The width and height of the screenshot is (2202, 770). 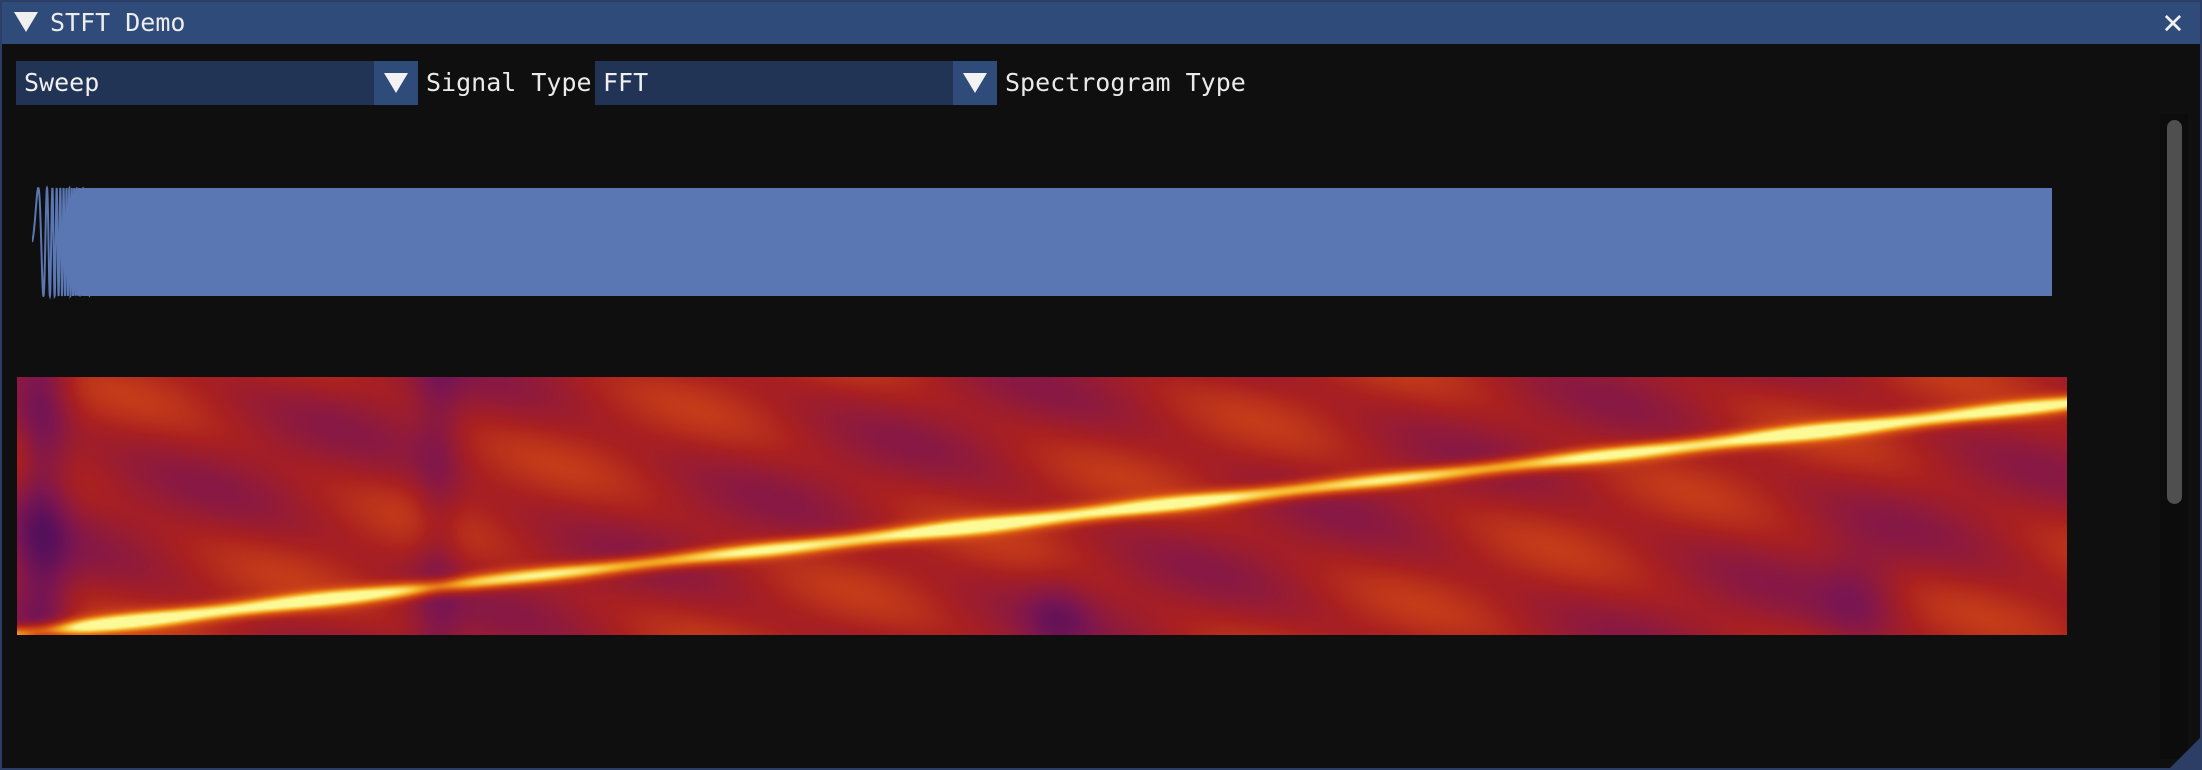 I want to click on vertical-scrollbar, so click(x=2174, y=436).